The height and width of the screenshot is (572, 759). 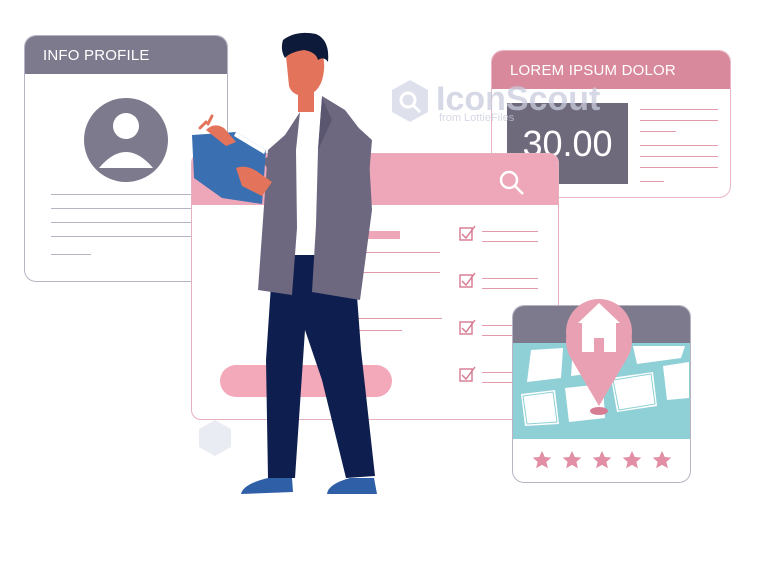 I want to click on right-shoe, so click(x=352, y=486).